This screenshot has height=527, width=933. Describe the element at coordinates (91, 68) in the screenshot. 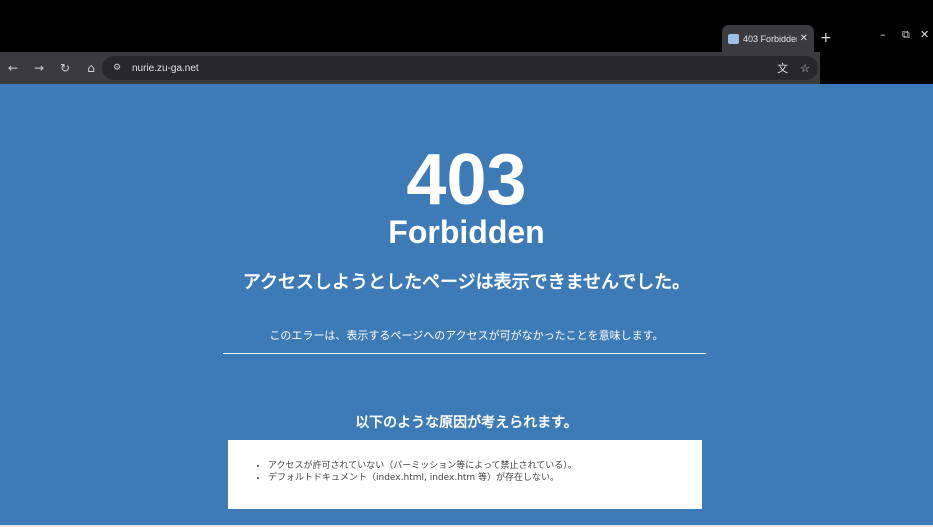

I see `home-button: ⌂` at that location.